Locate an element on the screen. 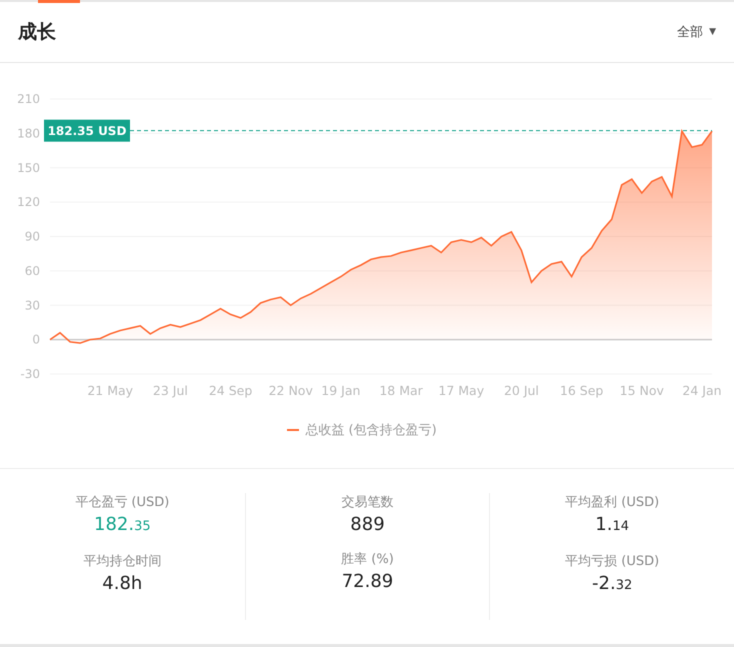 This screenshot has height=647, width=734. x-axis-label: 24 Sep is located at coordinates (230, 390).